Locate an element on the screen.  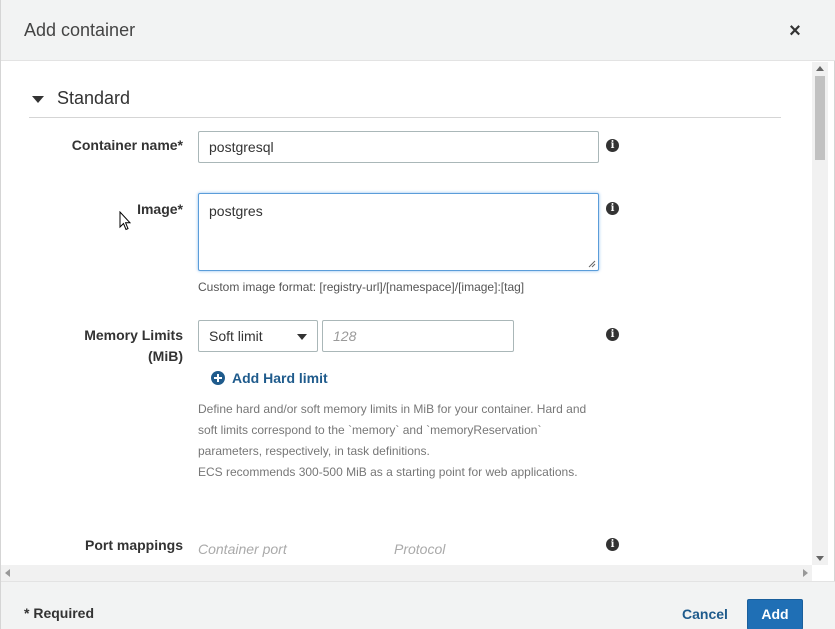
mouse-cursor-icon is located at coordinates (125, 221).